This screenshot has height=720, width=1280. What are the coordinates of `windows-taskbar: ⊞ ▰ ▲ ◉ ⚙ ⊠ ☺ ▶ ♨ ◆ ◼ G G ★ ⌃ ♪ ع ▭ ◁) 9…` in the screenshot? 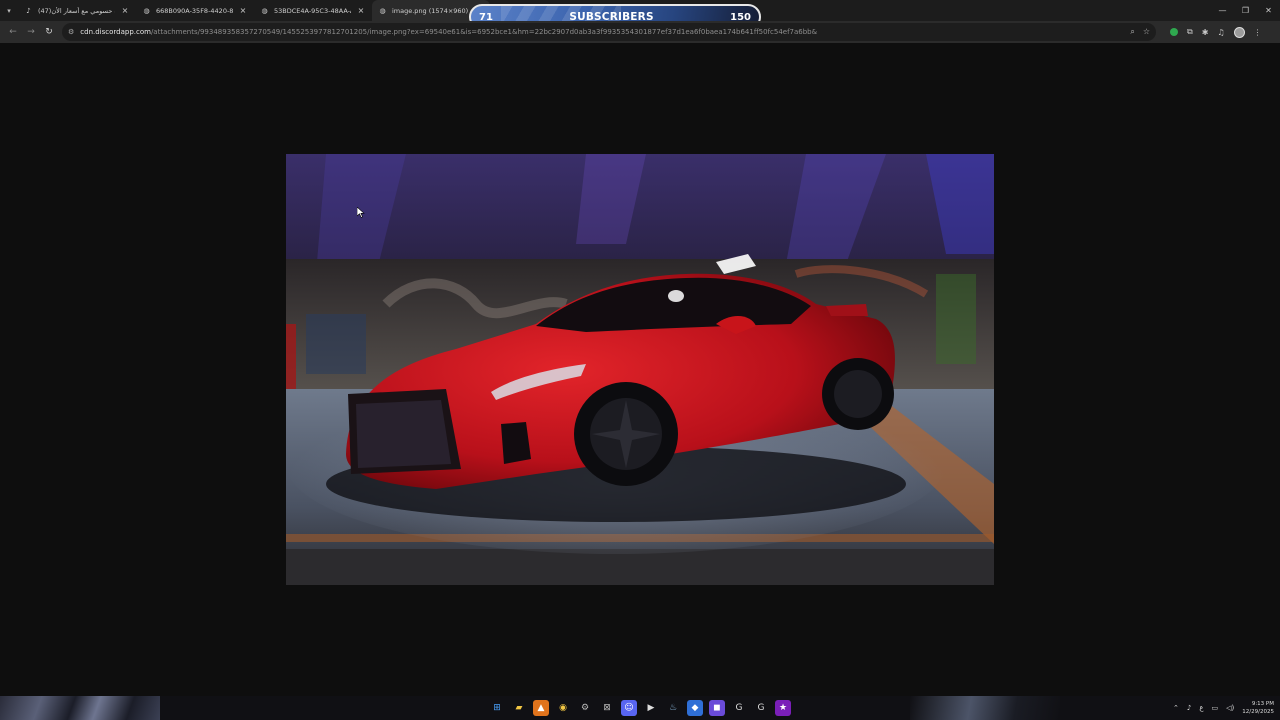 It's located at (640, 708).